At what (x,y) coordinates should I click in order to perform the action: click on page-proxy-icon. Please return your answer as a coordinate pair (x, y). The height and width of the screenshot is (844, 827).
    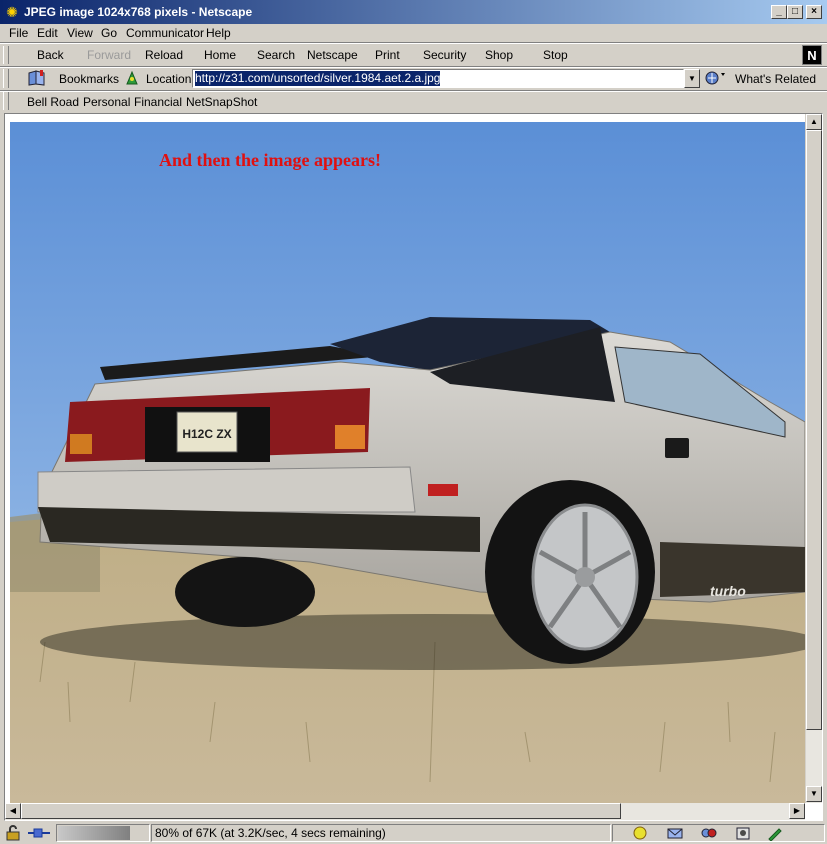
    Looking at the image, I should click on (132, 78).